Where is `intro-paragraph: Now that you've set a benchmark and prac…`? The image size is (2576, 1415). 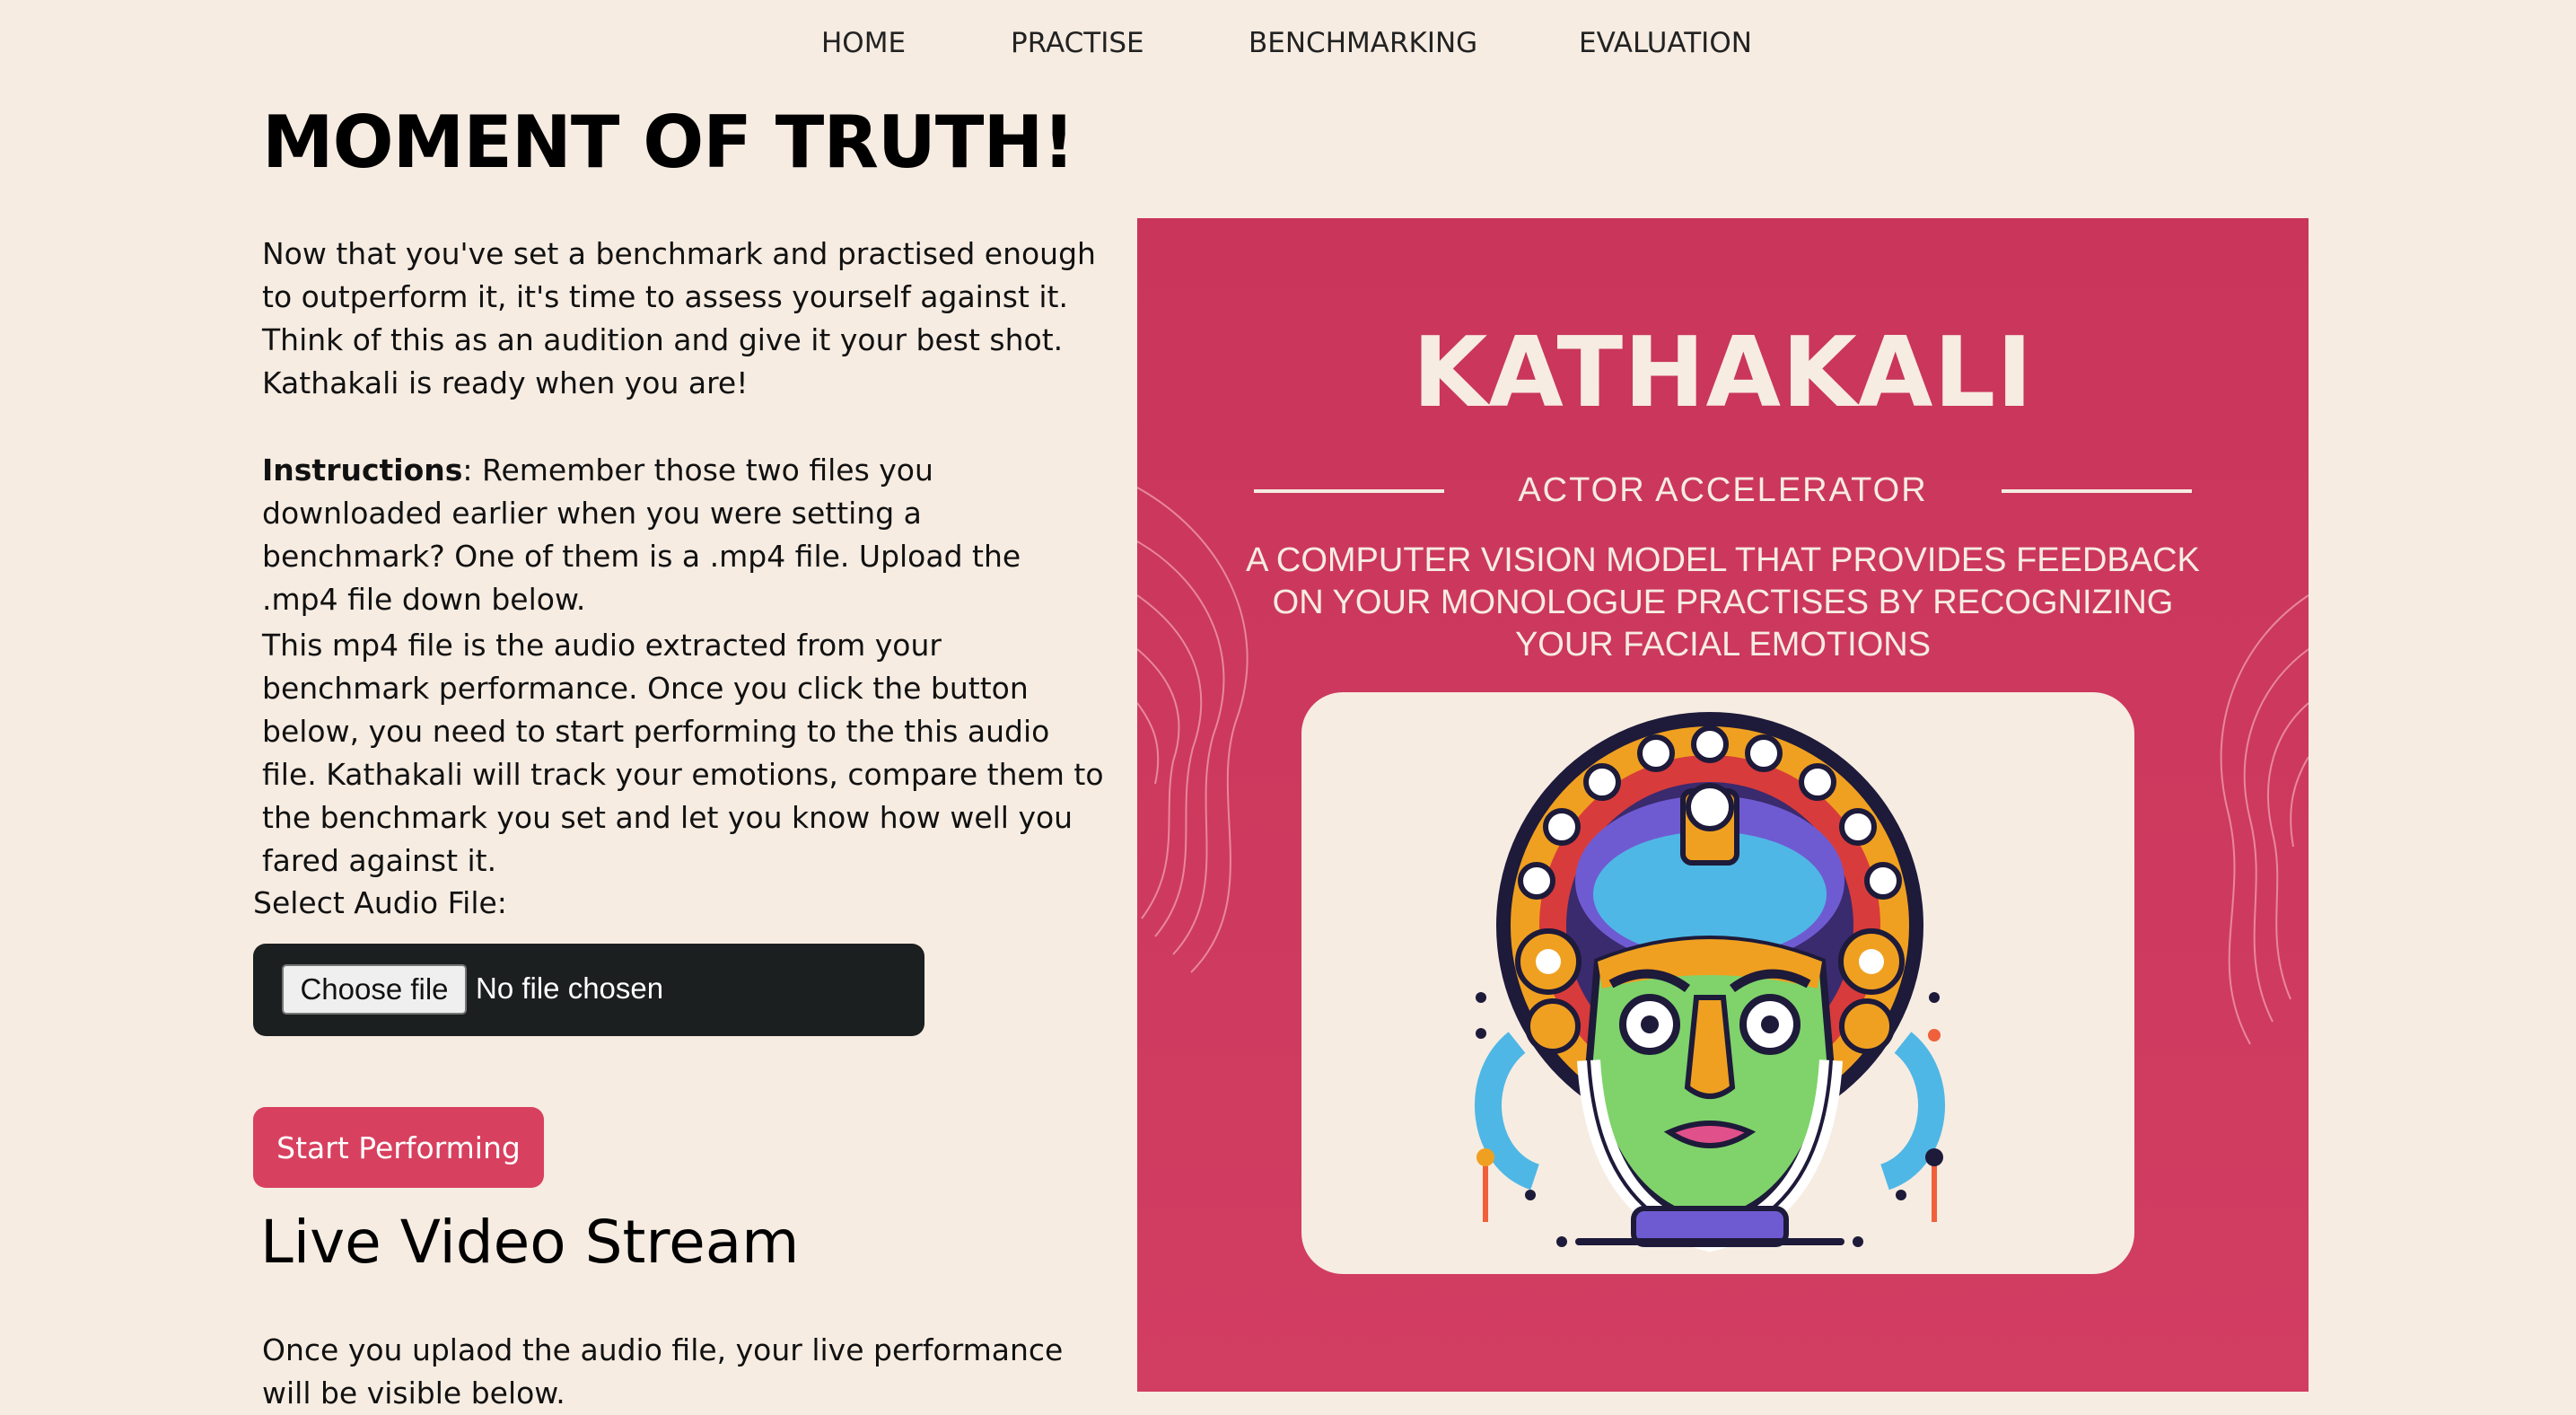 intro-paragraph: Now that you've set a benchmark and prac… is located at coordinates (679, 318).